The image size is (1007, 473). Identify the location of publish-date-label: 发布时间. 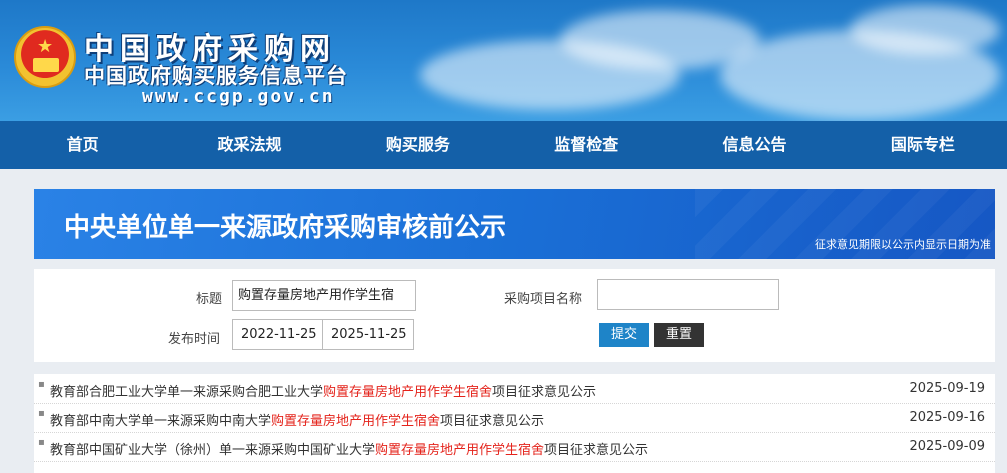
(194, 339).